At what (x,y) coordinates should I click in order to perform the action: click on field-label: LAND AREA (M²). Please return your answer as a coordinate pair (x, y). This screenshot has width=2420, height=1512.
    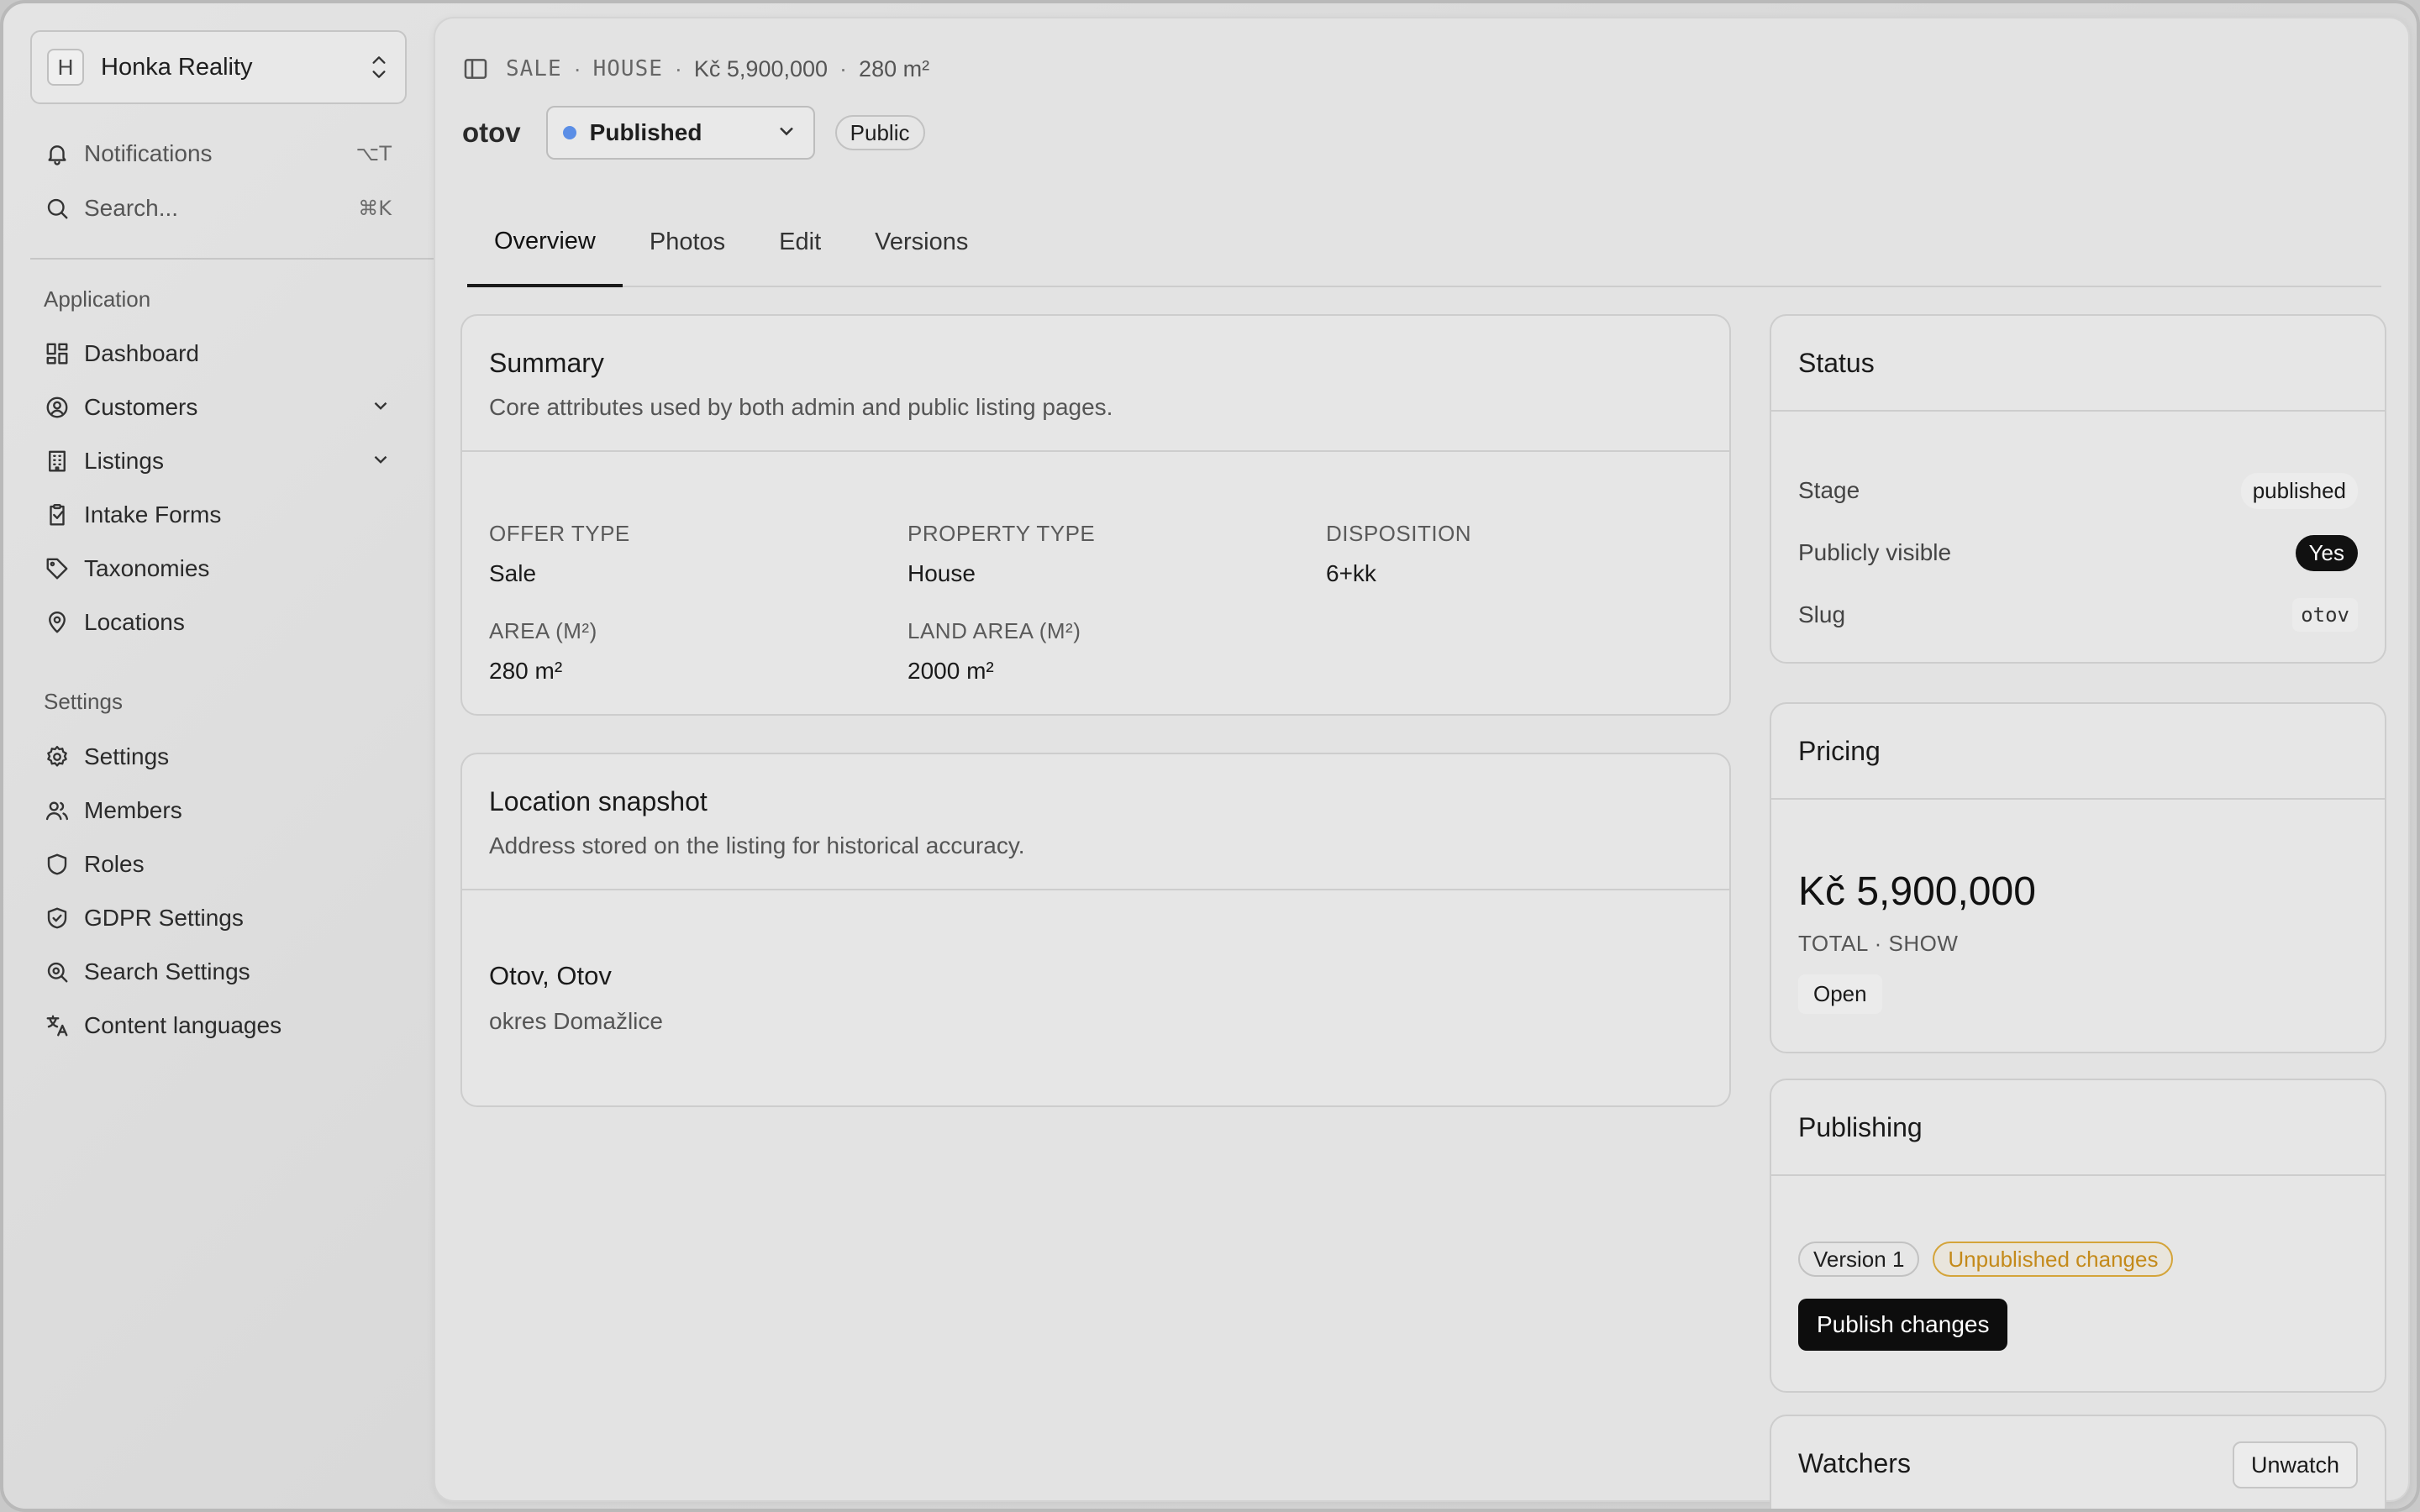
    Looking at the image, I should click on (994, 630).